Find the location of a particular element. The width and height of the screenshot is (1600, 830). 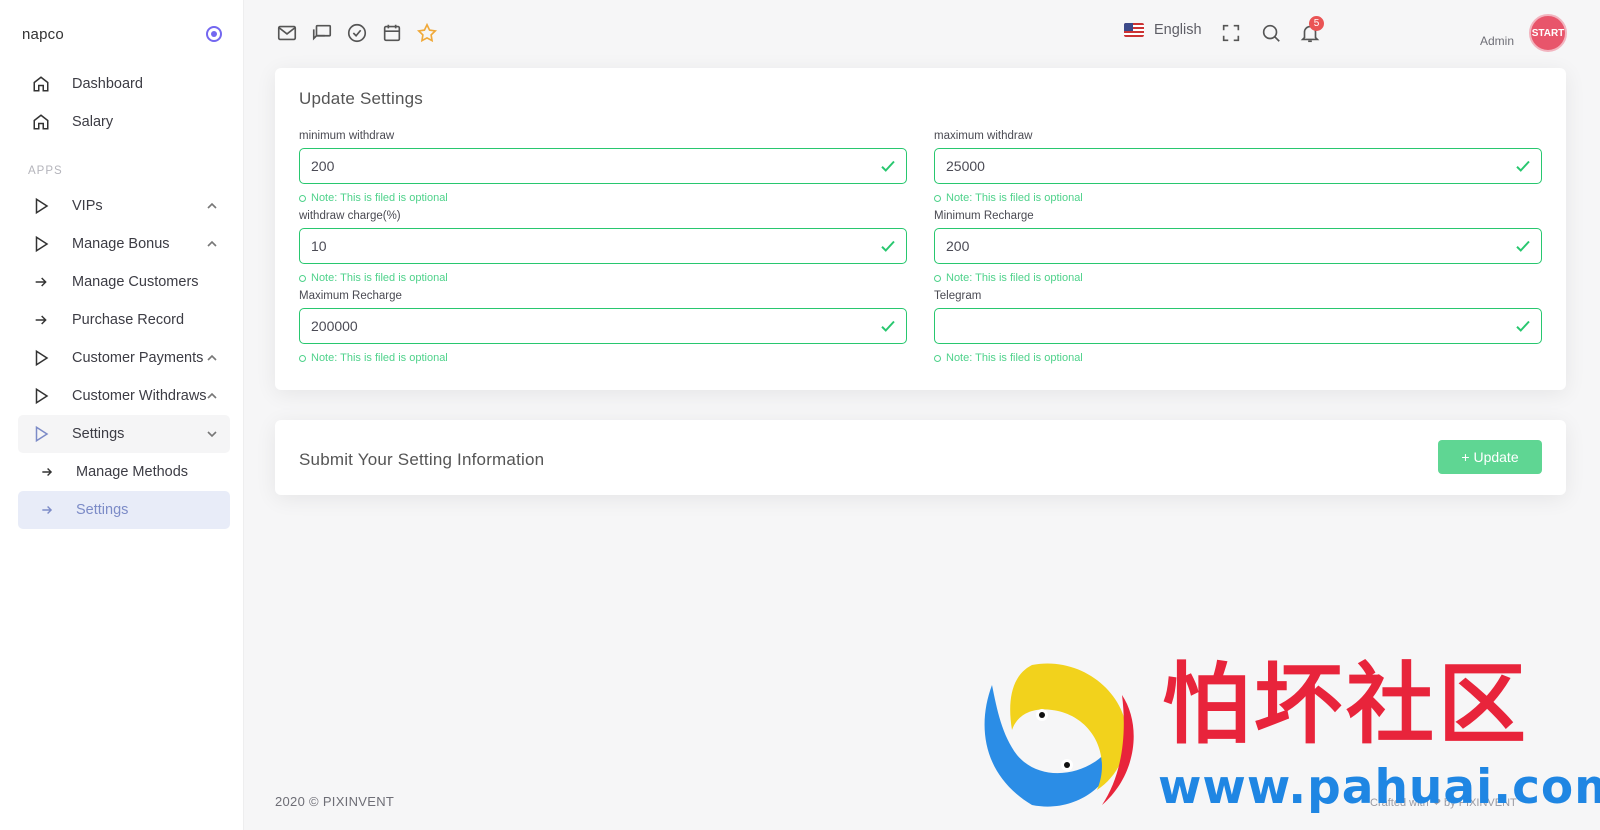

user-role: Admin is located at coordinates (1497, 41).